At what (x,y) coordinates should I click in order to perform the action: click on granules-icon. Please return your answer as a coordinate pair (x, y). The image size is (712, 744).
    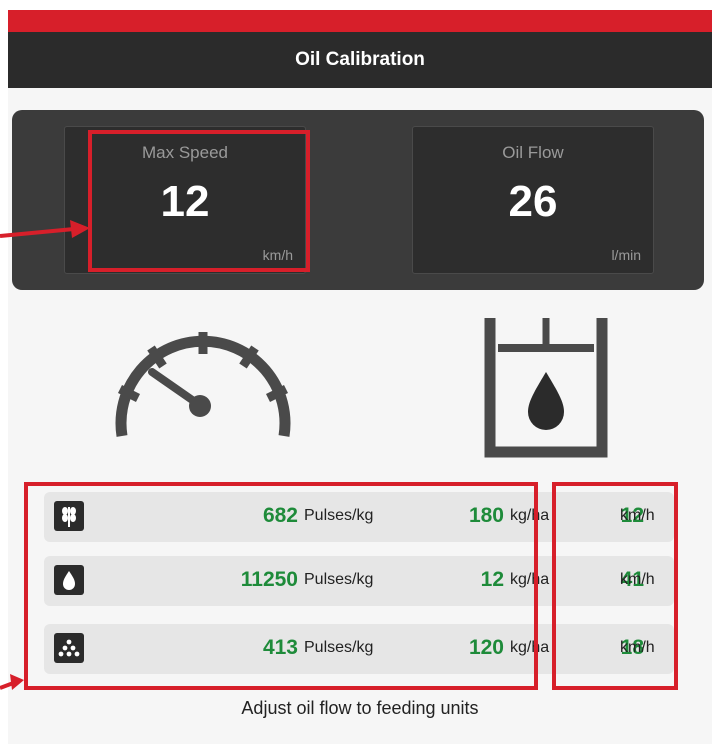
    Looking at the image, I should click on (69, 648).